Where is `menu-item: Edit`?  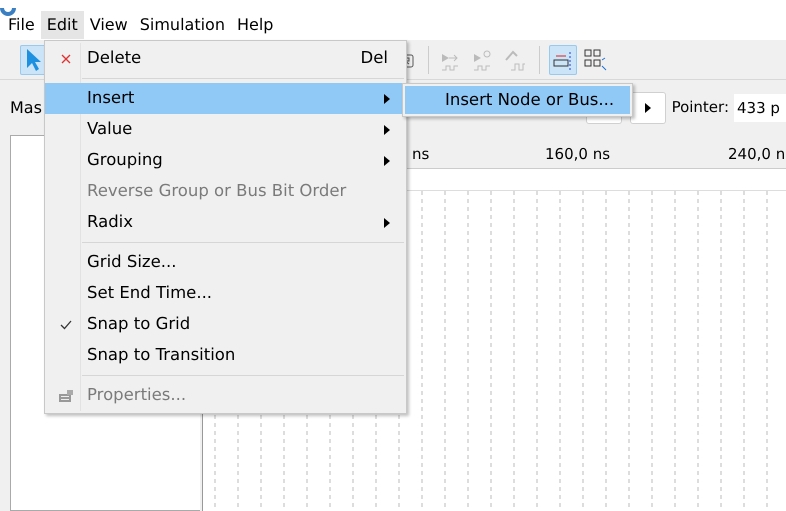
menu-item: Edit is located at coordinates (62, 25).